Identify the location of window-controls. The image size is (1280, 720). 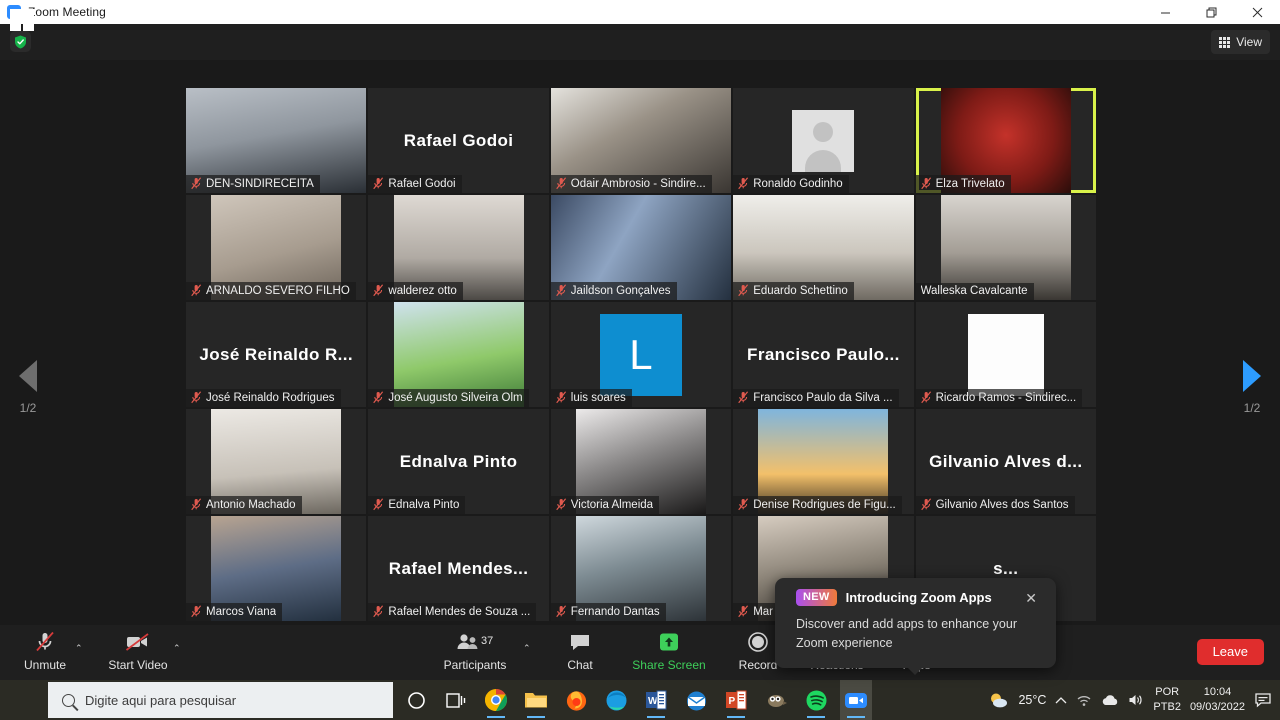
(1211, 12).